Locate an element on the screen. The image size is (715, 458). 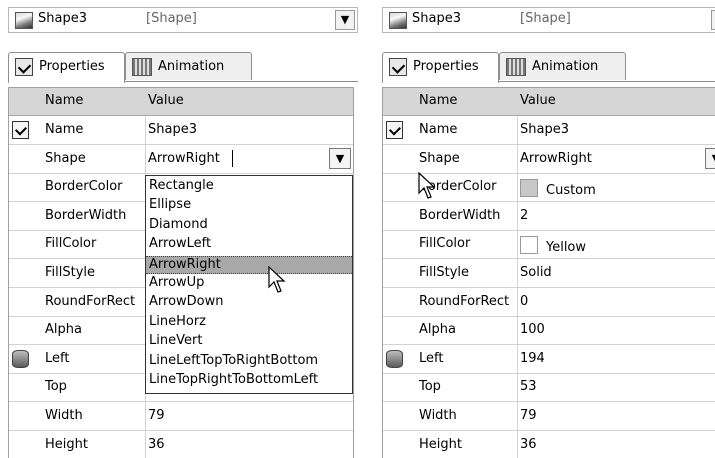
property-value: Yellow is located at coordinates (553, 245).